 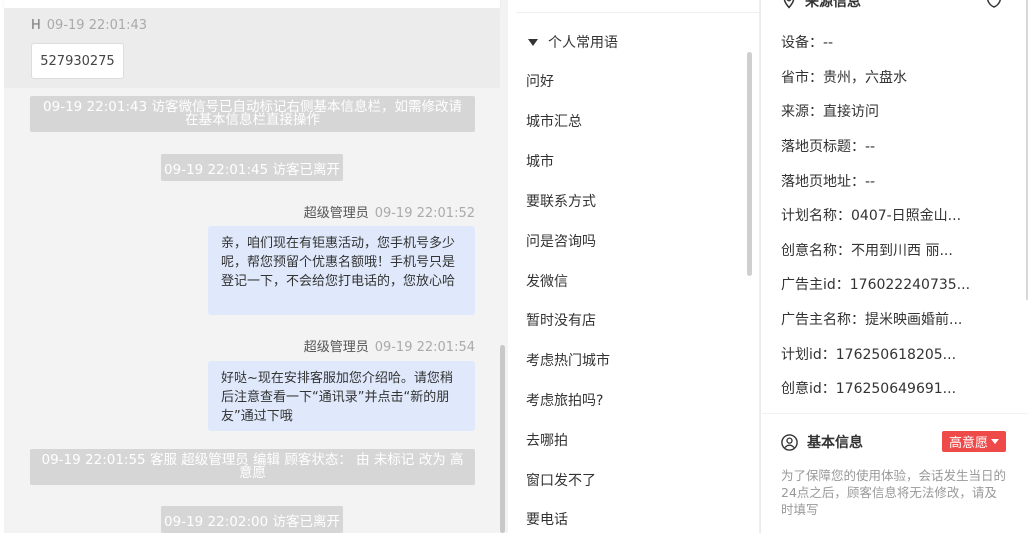 I want to click on info-landing-title: 落地页标题：--, so click(x=828, y=147).